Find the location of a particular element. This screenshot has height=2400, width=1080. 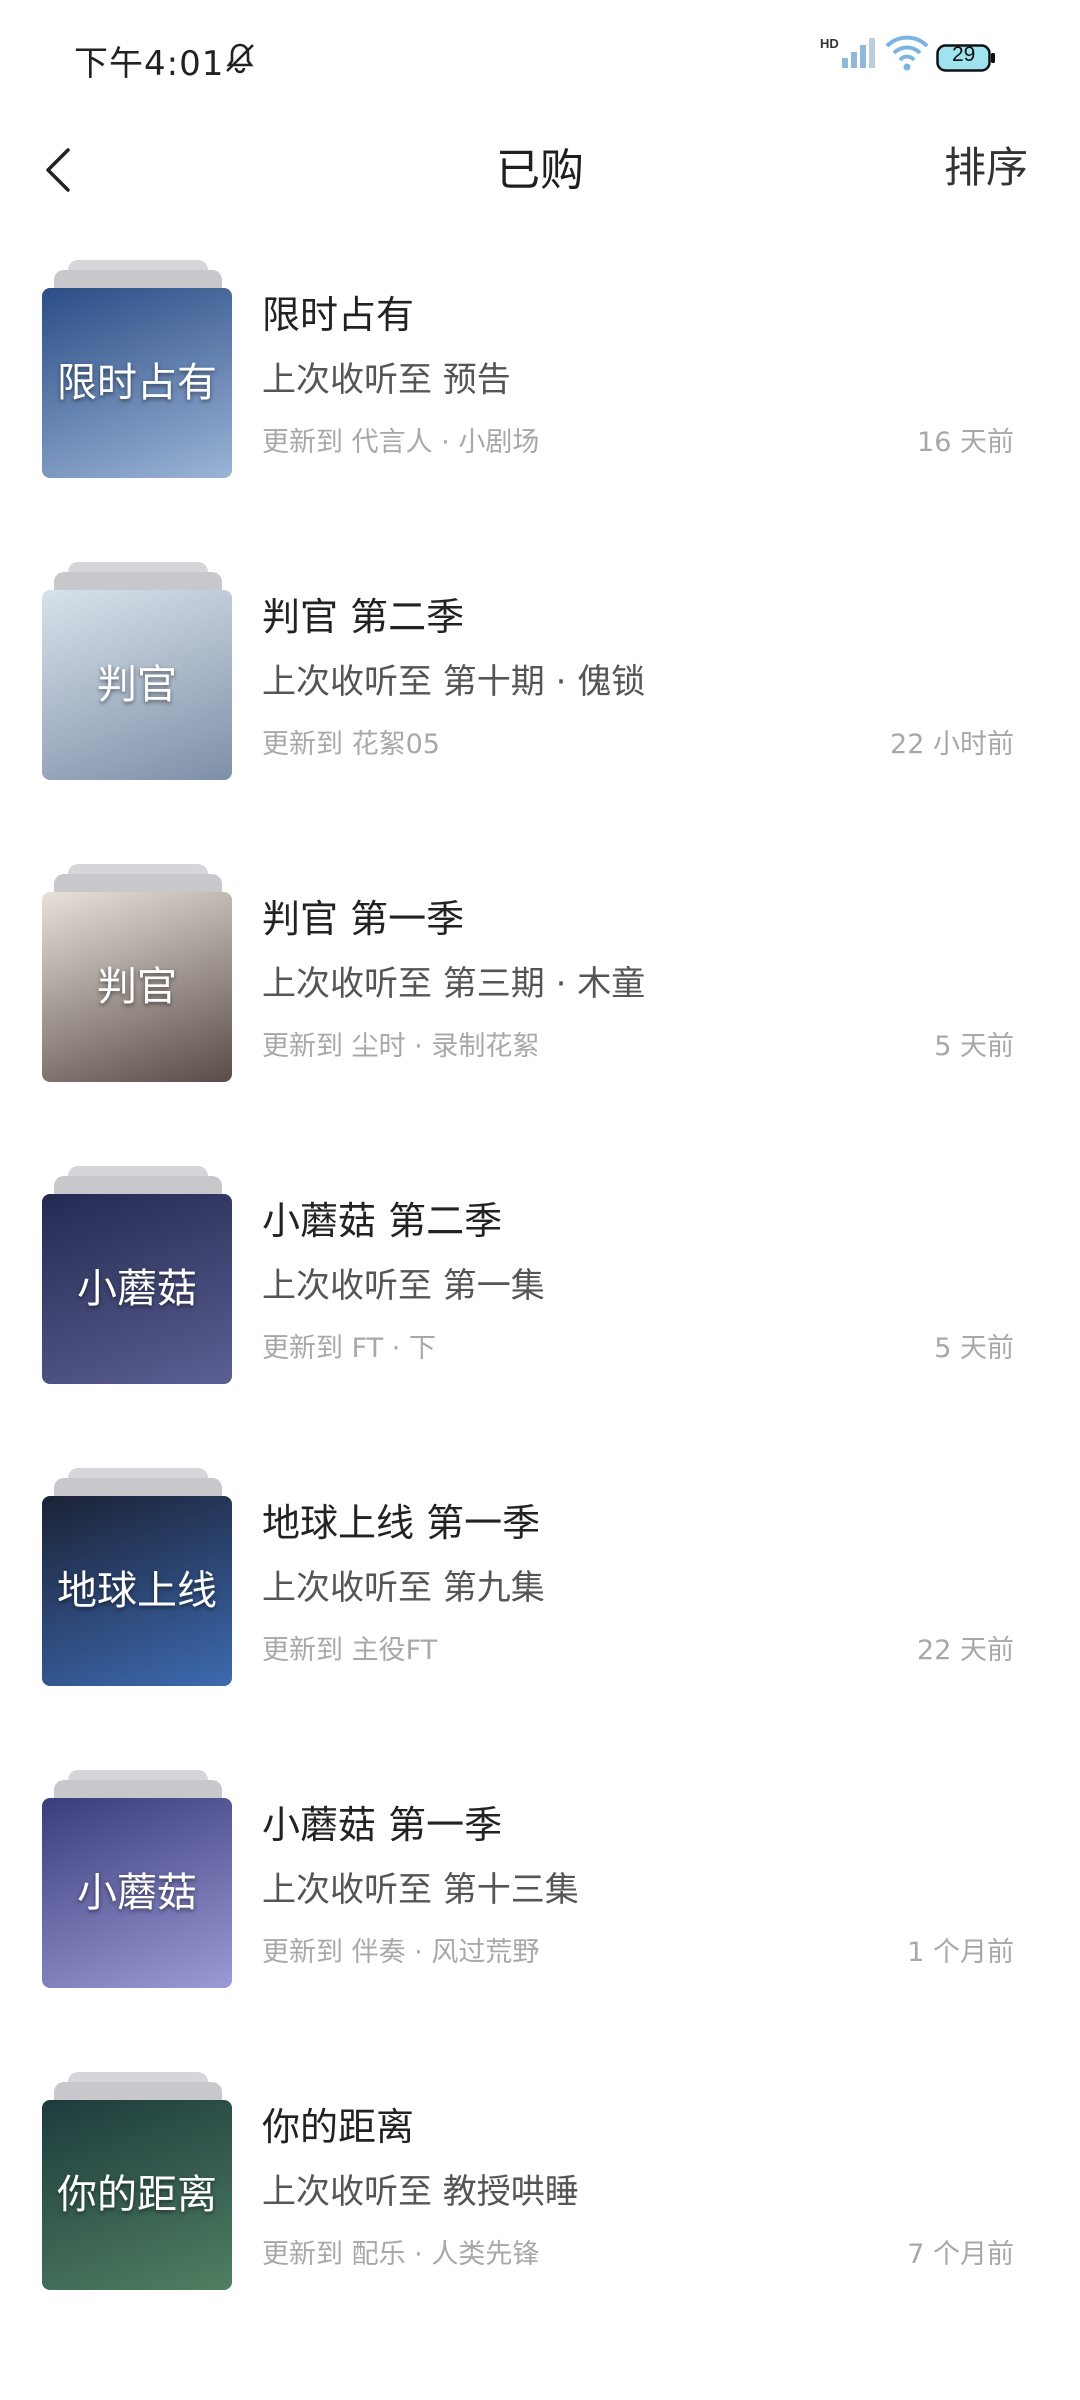

item-time-ago: 22 天前 is located at coordinates (965, 1650).